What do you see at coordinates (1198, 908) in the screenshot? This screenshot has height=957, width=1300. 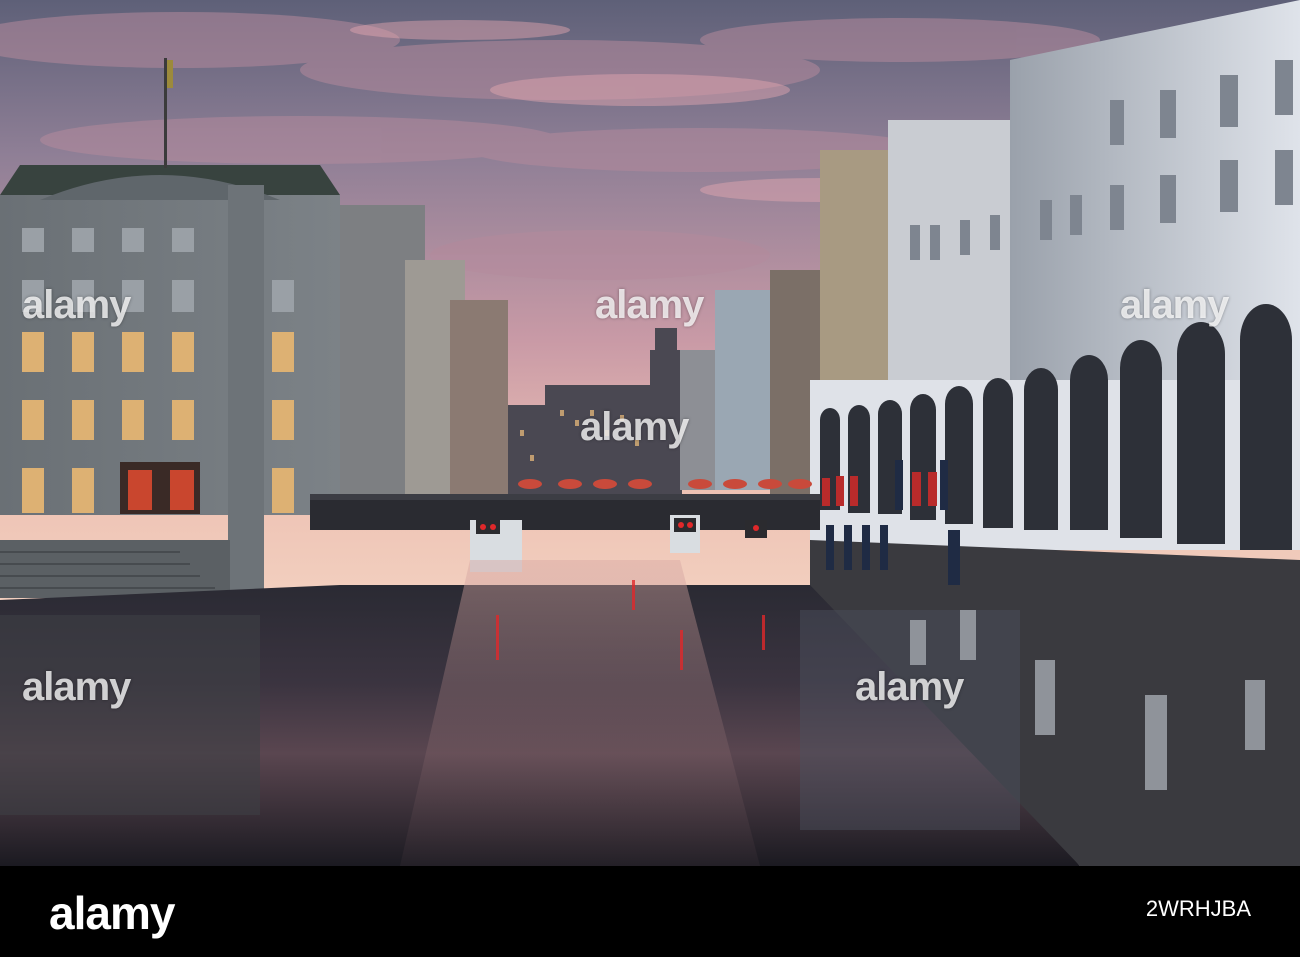 I see `image-id: 2WRHJBA` at bounding box center [1198, 908].